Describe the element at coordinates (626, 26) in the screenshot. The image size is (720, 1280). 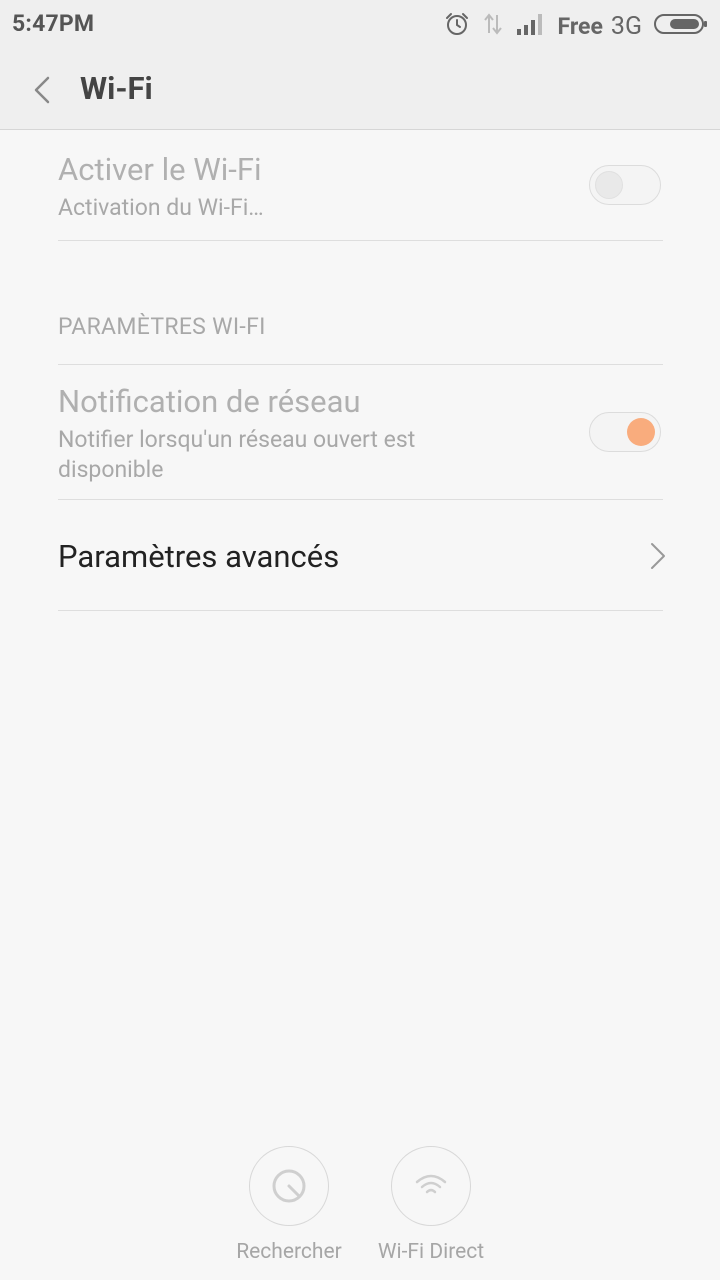
I see `network-type: 3G` at that location.